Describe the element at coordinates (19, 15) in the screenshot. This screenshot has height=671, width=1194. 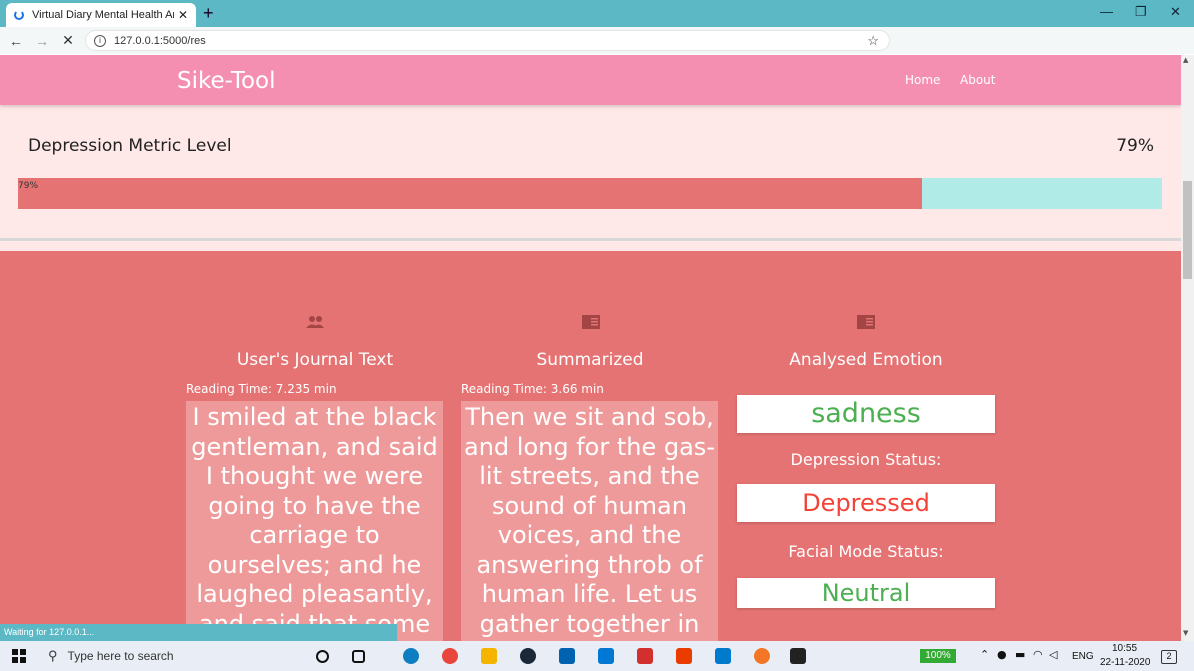
I see `loading-icon` at that location.